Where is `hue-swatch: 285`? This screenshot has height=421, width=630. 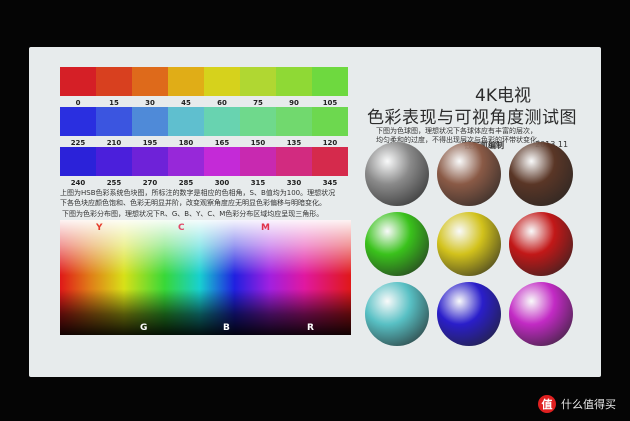
hue-swatch: 285 is located at coordinates (186, 167).